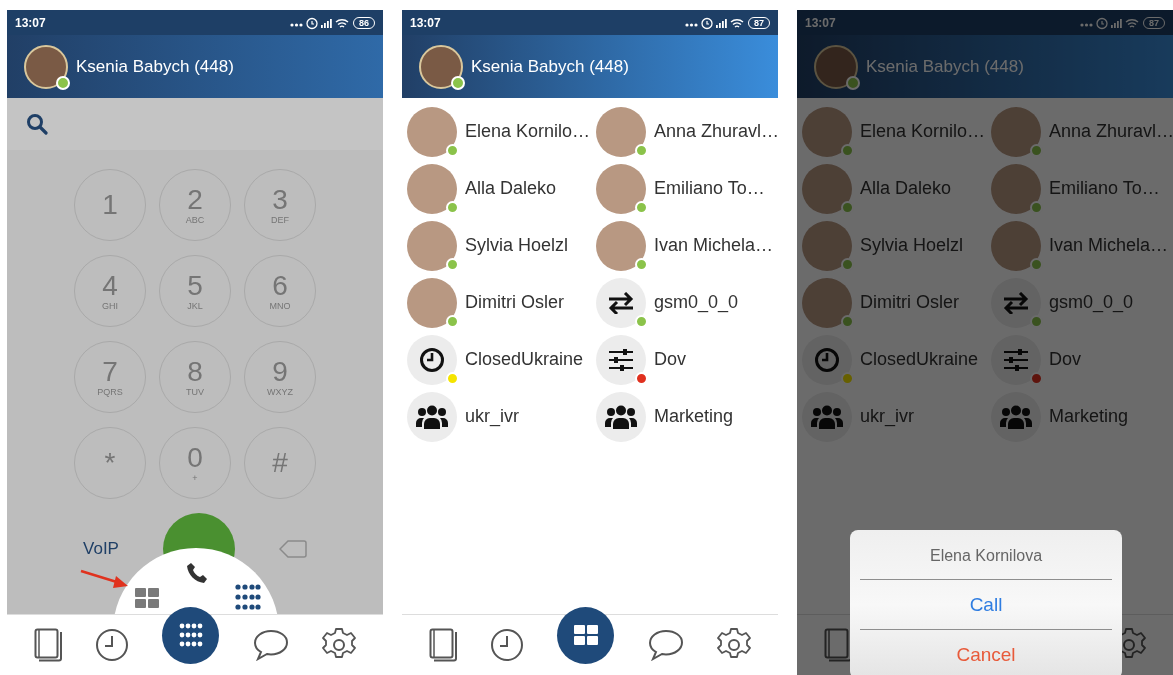  I want to click on cancel-button: Cancel, so click(986, 652).